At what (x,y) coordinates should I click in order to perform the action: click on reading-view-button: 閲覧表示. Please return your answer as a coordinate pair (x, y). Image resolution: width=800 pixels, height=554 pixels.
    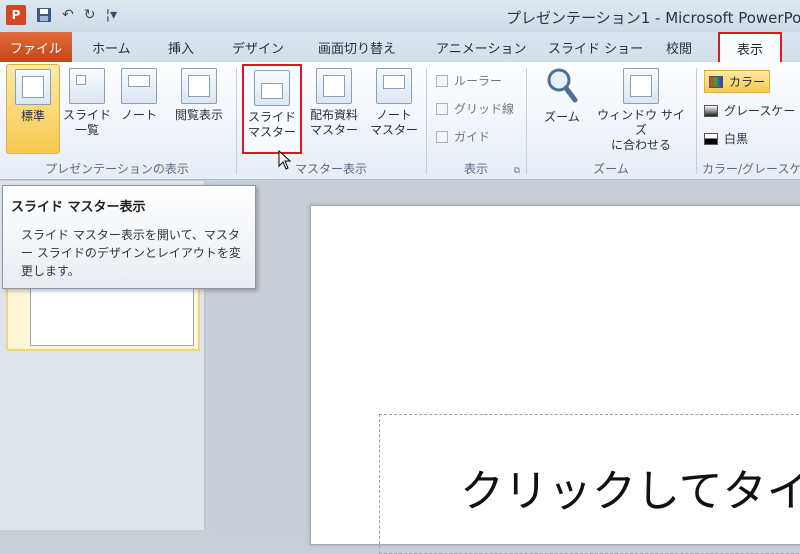
    Looking at the image, I should click on (199, 109).